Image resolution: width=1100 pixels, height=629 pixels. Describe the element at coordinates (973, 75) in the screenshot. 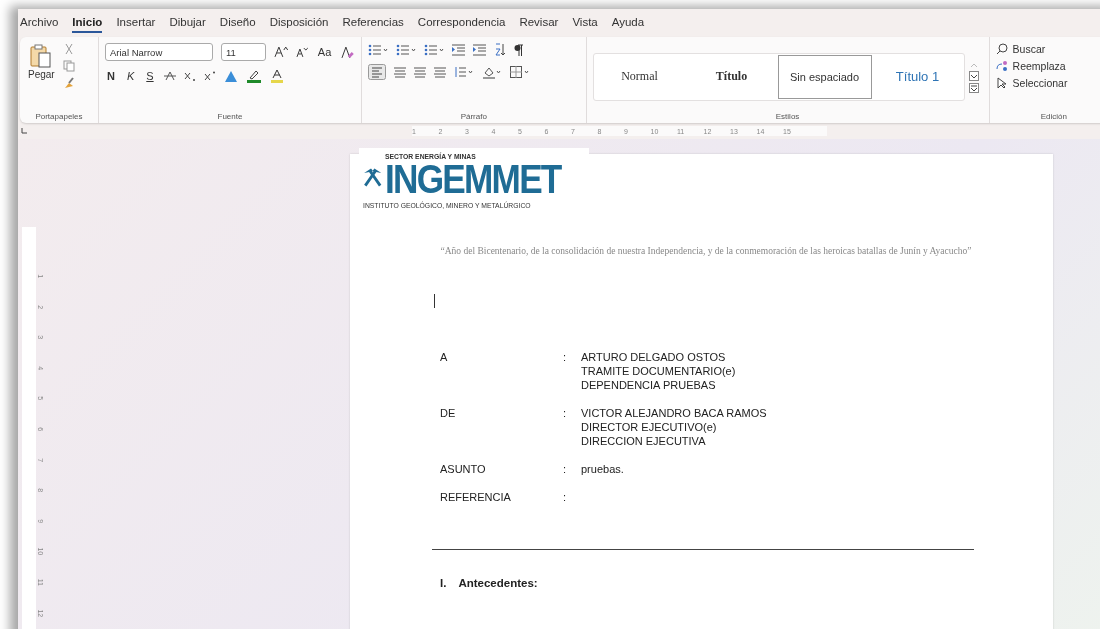

I see `scroll-down-icon` at that location.